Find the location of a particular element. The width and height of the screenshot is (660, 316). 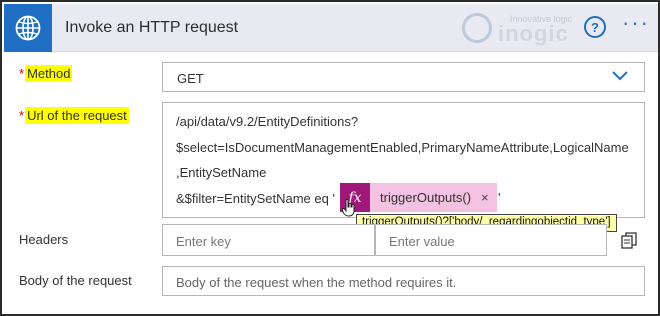

method-label: * Method is located at coordinates (46, 73).